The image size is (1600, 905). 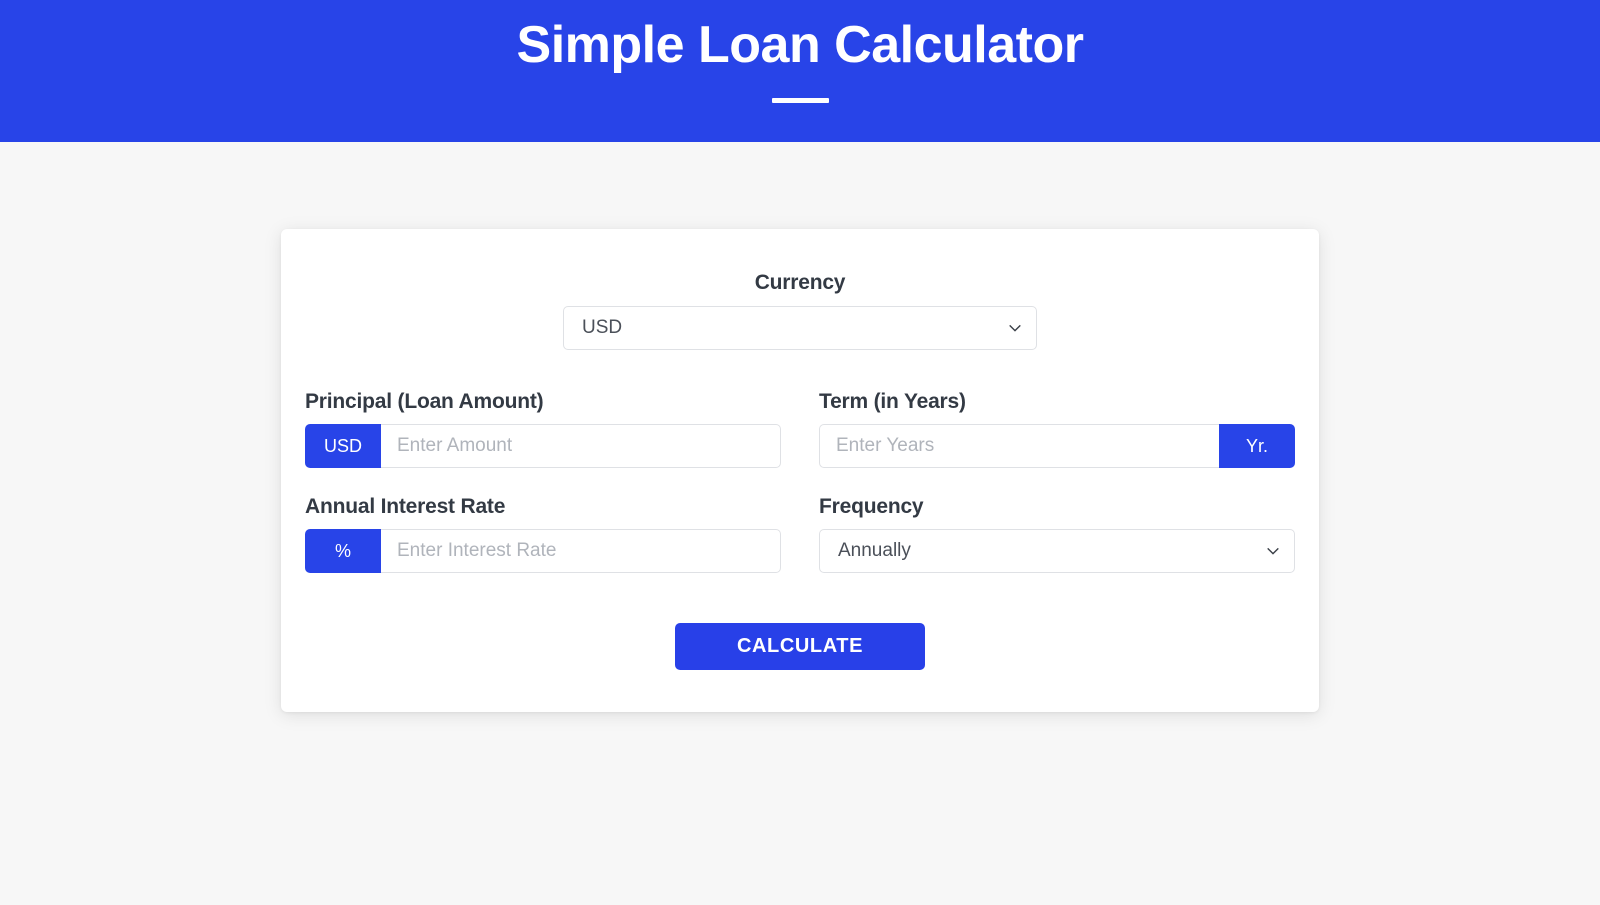 I want to click on title-underline-divider, so click(x=800, y=101).